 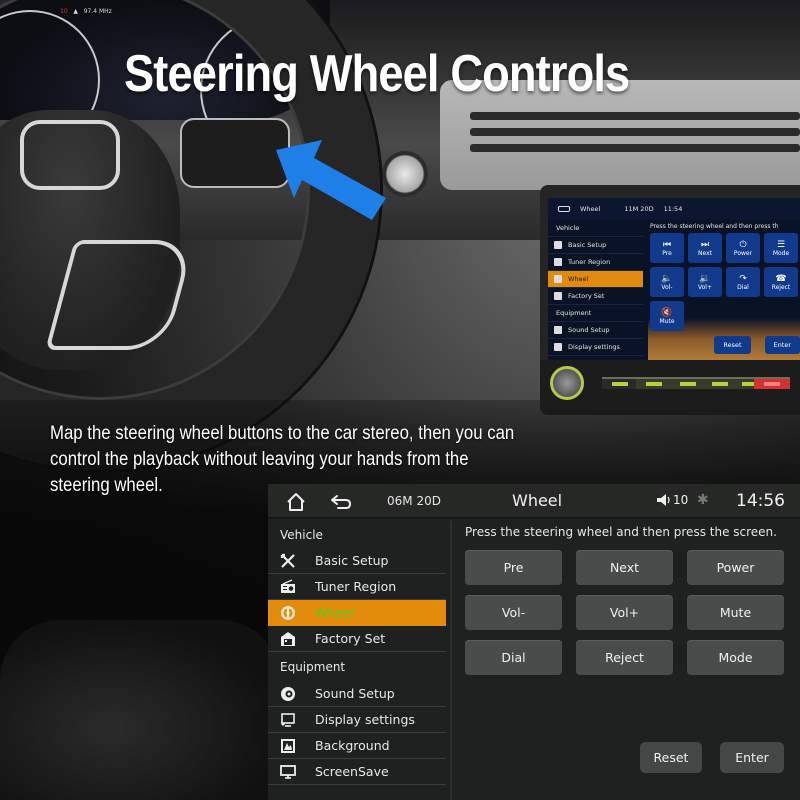 I want to click on sidebar-item-screensave: ScreenSave, so click(x=357, y=772).